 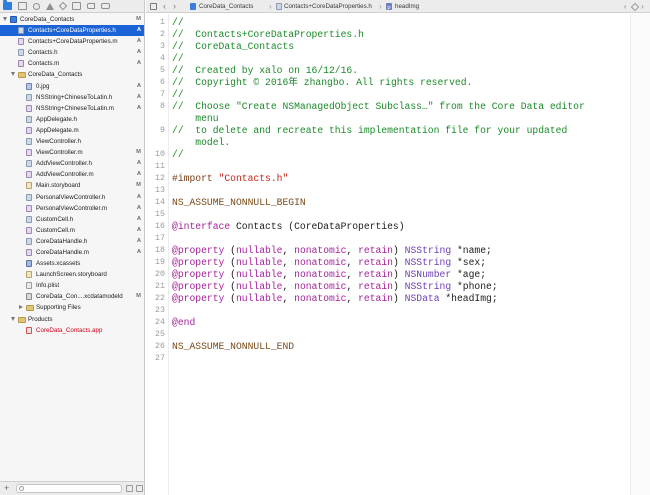 What do you see at coordinates (239, 203) in the screenshot?
I see `code-line: NS_ASSUME_NONNULL_BEGIN` at bounding box center [239, 203].